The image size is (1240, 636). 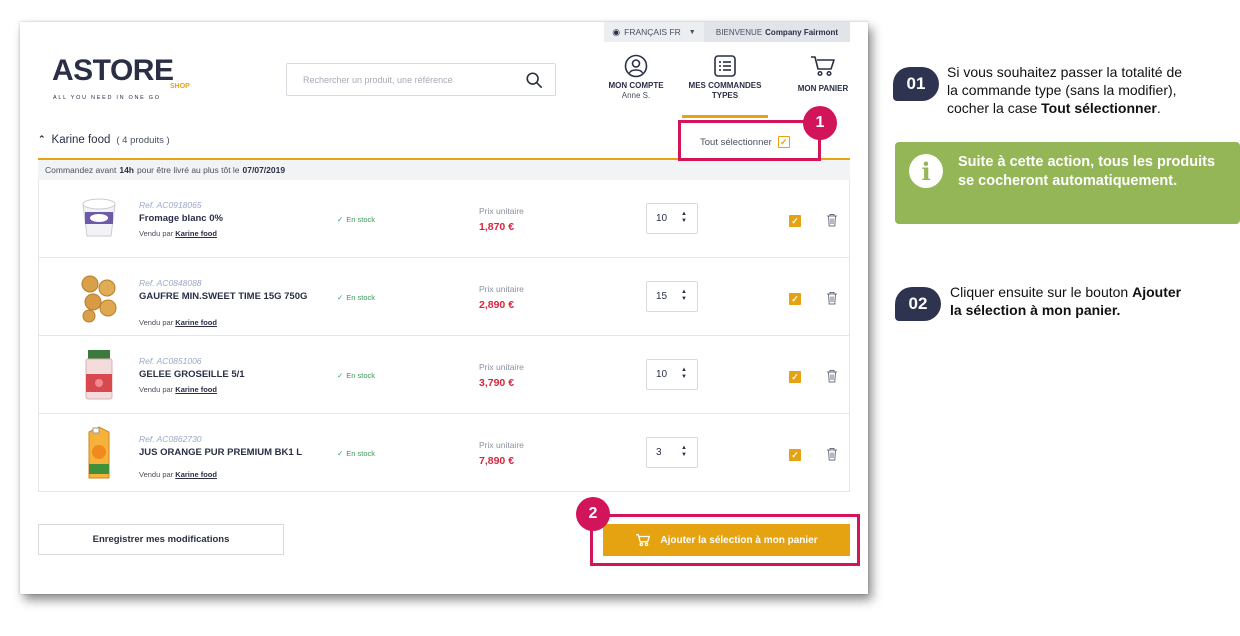 What do you see at coordinates (1157, 292) in the screenshot?
I see `step-2-emphasis-1: Ajouter` at bounding box center [1157, 292].